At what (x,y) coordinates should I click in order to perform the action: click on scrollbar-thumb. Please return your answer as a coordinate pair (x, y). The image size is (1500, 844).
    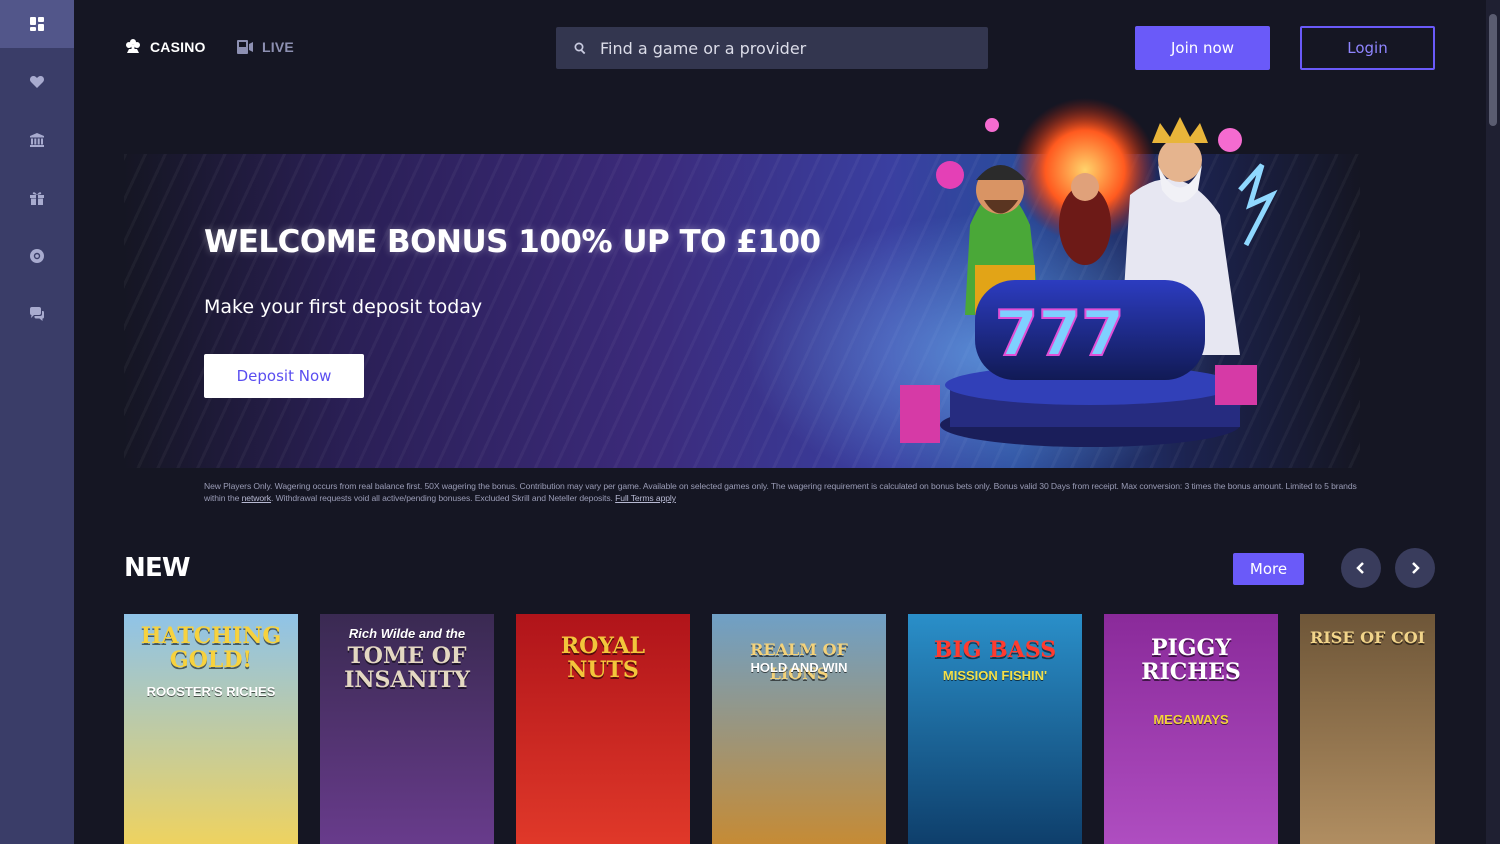
    Looking at the image, I should click on (1493, 70).